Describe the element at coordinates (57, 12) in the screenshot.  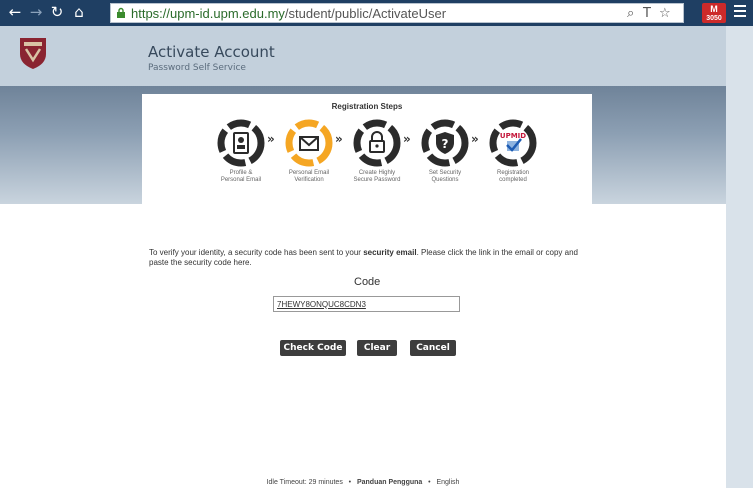
I see `reload-icon: ↻` at that location.